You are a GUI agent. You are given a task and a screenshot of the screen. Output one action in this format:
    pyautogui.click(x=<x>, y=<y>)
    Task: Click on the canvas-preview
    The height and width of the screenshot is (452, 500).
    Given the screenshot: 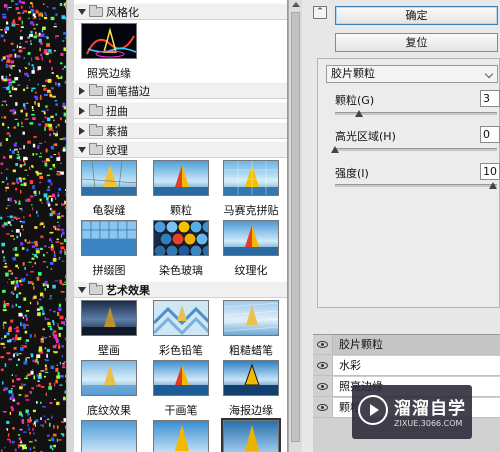 What is the action you would take?
    pyautogui.click(x=33, y=226)
    